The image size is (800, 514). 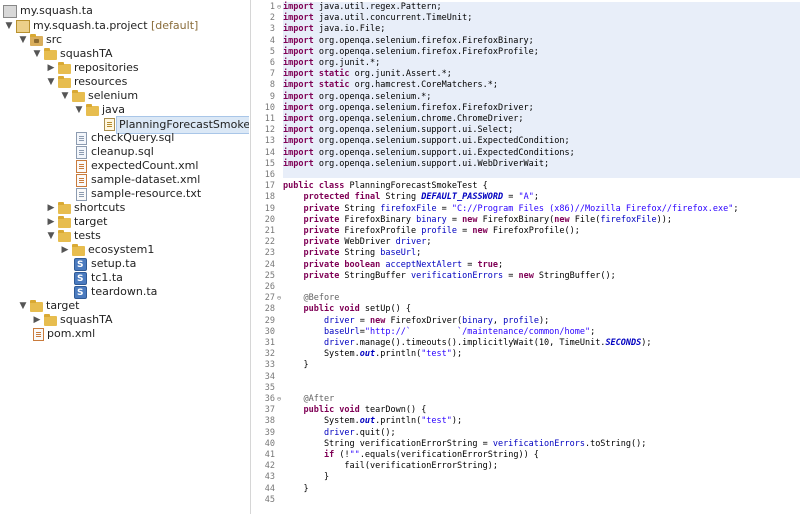 I want to click on line-number: 44, so click(x=269, y=488).